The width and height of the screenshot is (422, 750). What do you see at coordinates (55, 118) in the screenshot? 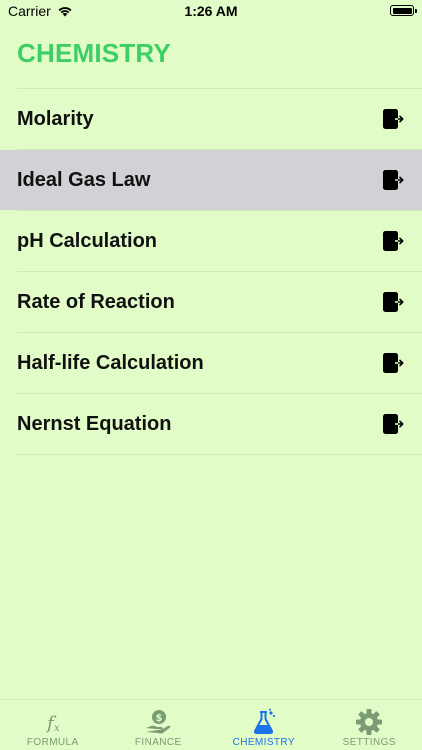
I see `list-item-label: Molarity` at bounding box center [55, 118].